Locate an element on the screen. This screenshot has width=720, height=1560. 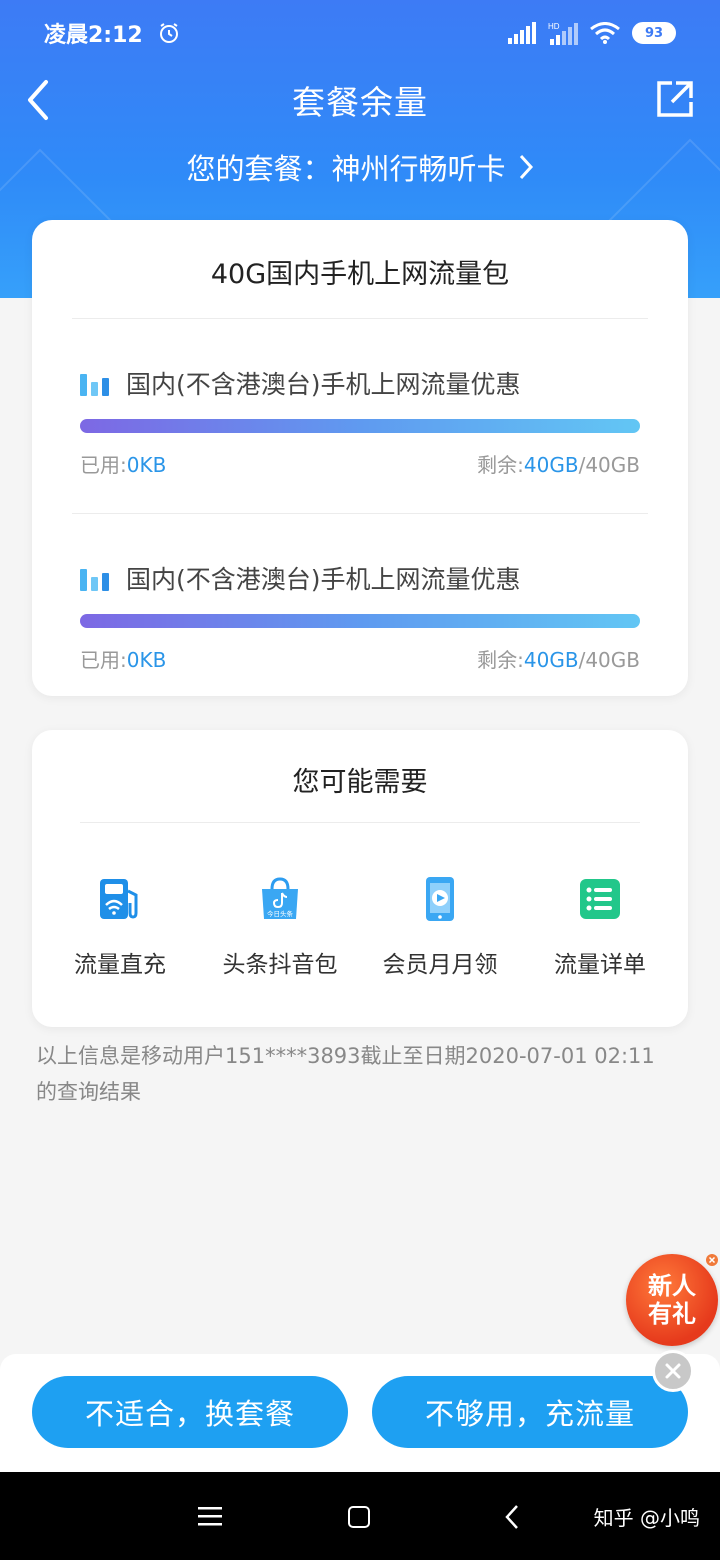
share-button is located at coordinates (675, 99).